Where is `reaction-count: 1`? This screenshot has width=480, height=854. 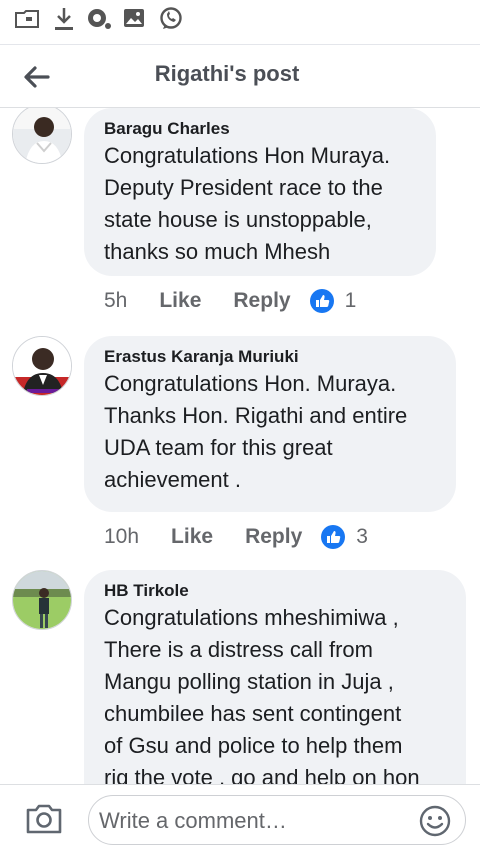 reaction-count: 1 is located at coordinates (333, 301).